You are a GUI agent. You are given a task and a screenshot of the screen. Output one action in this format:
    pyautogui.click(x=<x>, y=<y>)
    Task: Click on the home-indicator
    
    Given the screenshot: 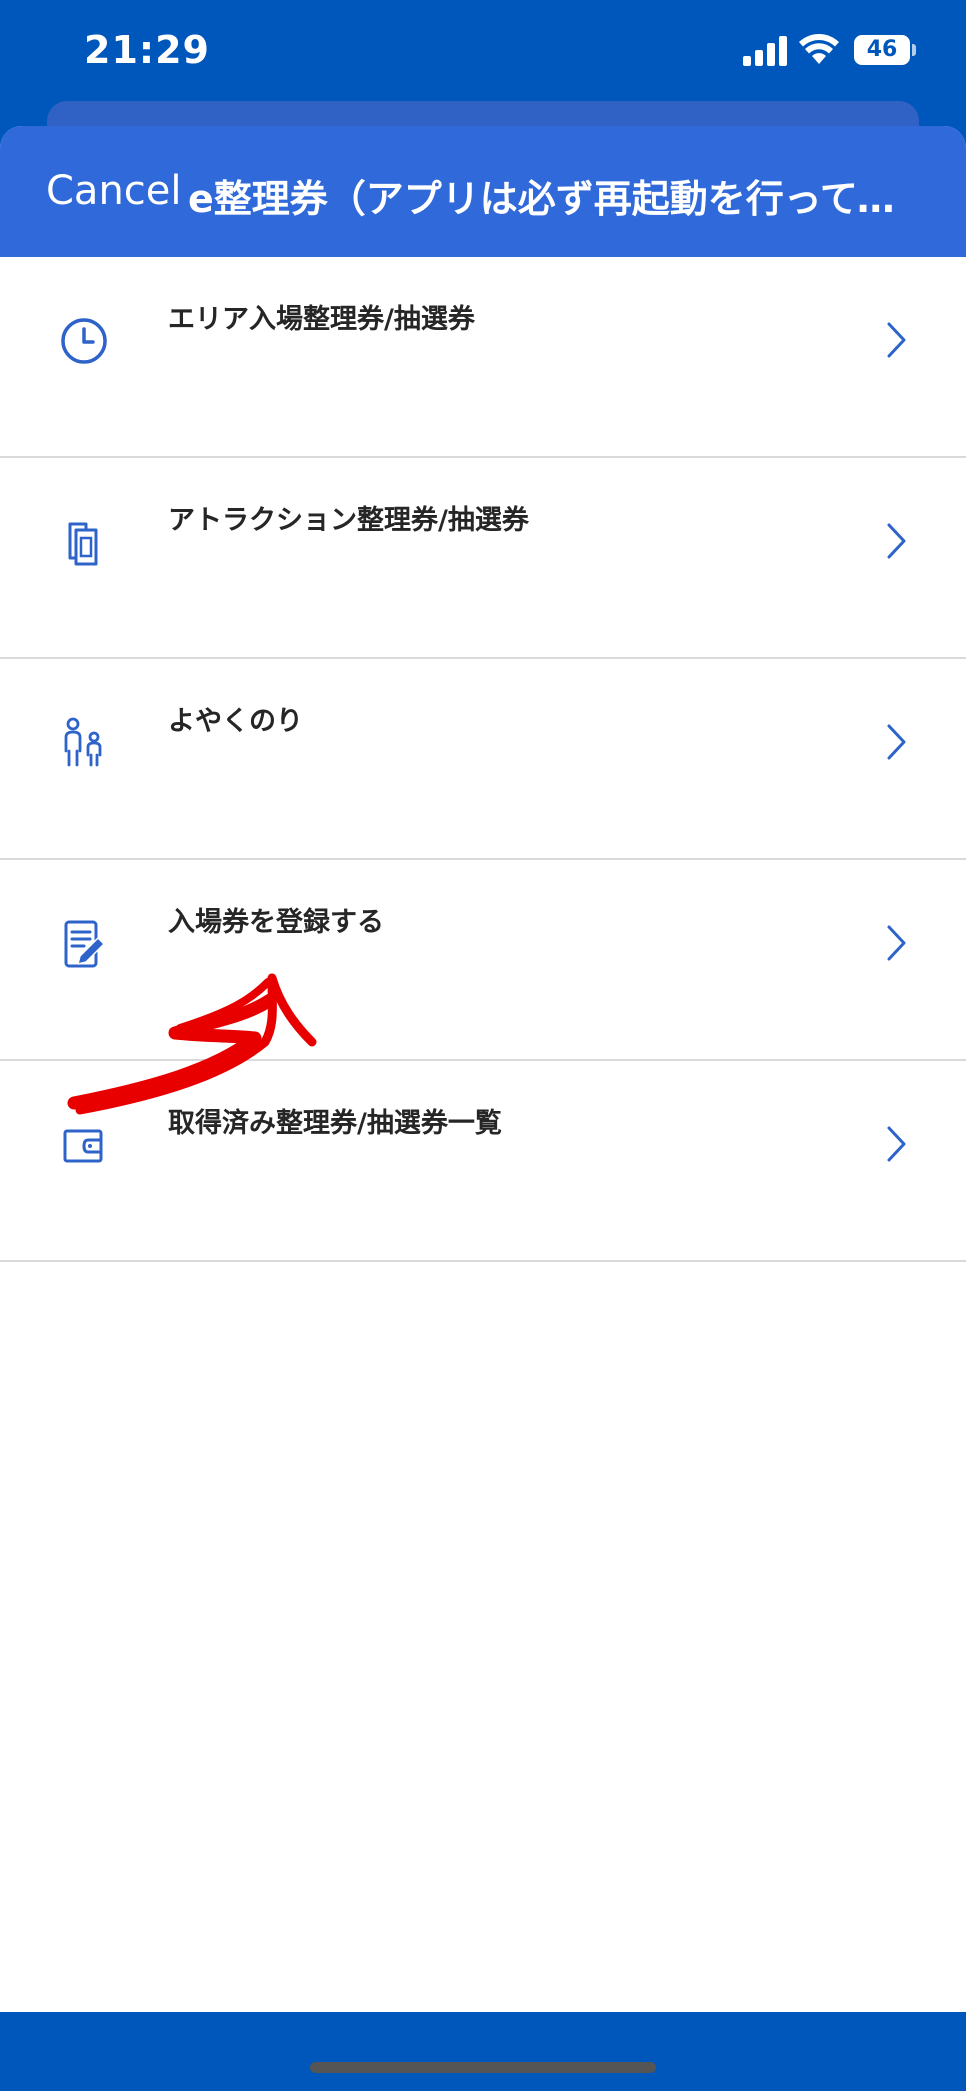 What is the action you would take?
    pyautogui.click(x=483, y=2067)
    